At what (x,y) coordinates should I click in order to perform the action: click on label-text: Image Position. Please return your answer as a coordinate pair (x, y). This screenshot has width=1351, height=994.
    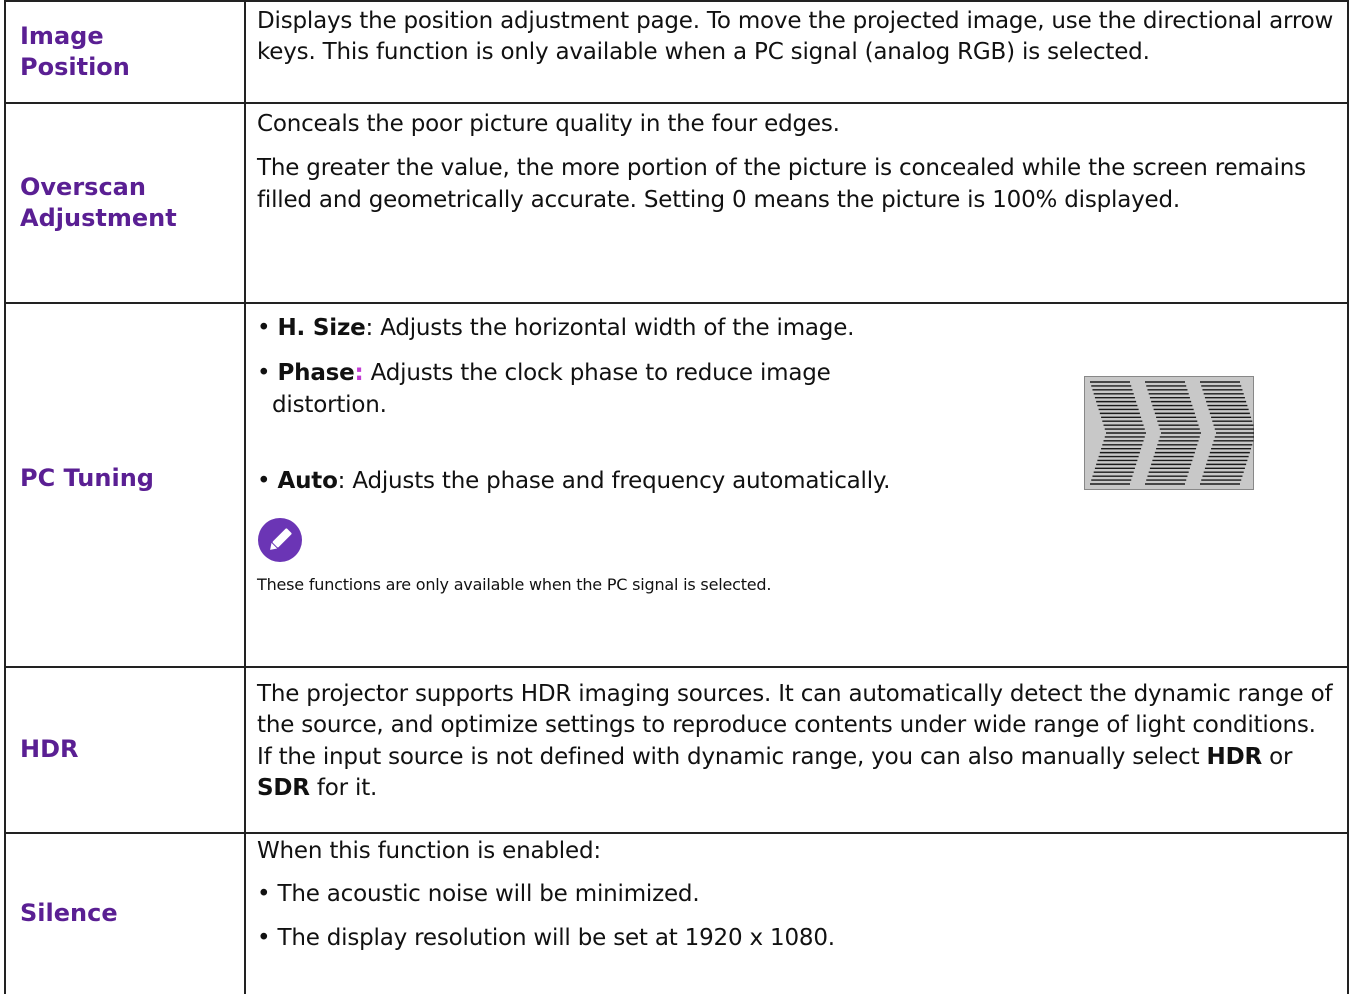
    Looking at the image, I should click on (75, 51).